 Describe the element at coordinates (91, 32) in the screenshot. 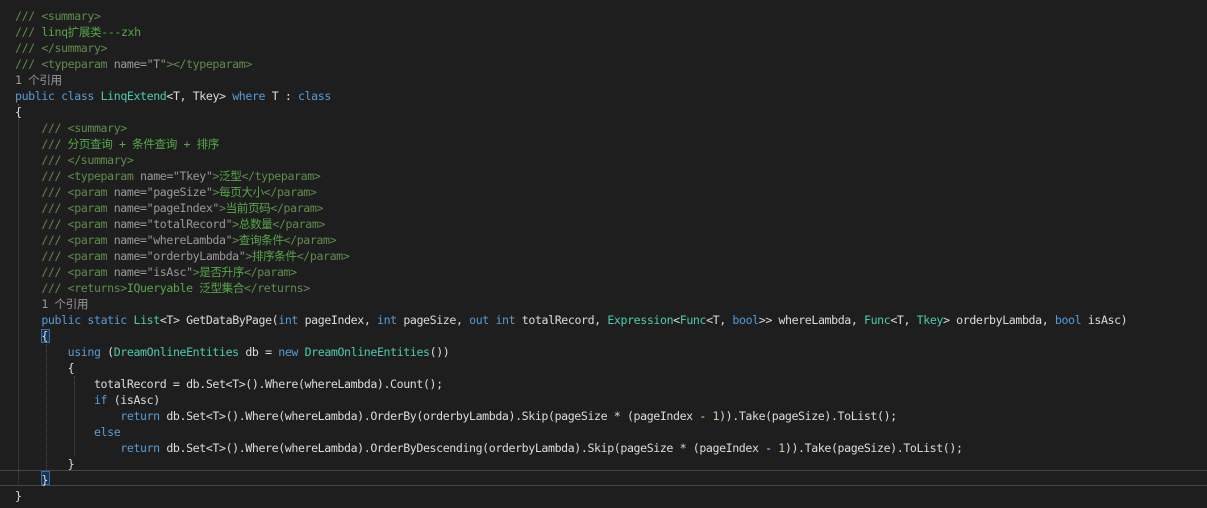

I see `code-token: linq扩展类---zxh` at that location.